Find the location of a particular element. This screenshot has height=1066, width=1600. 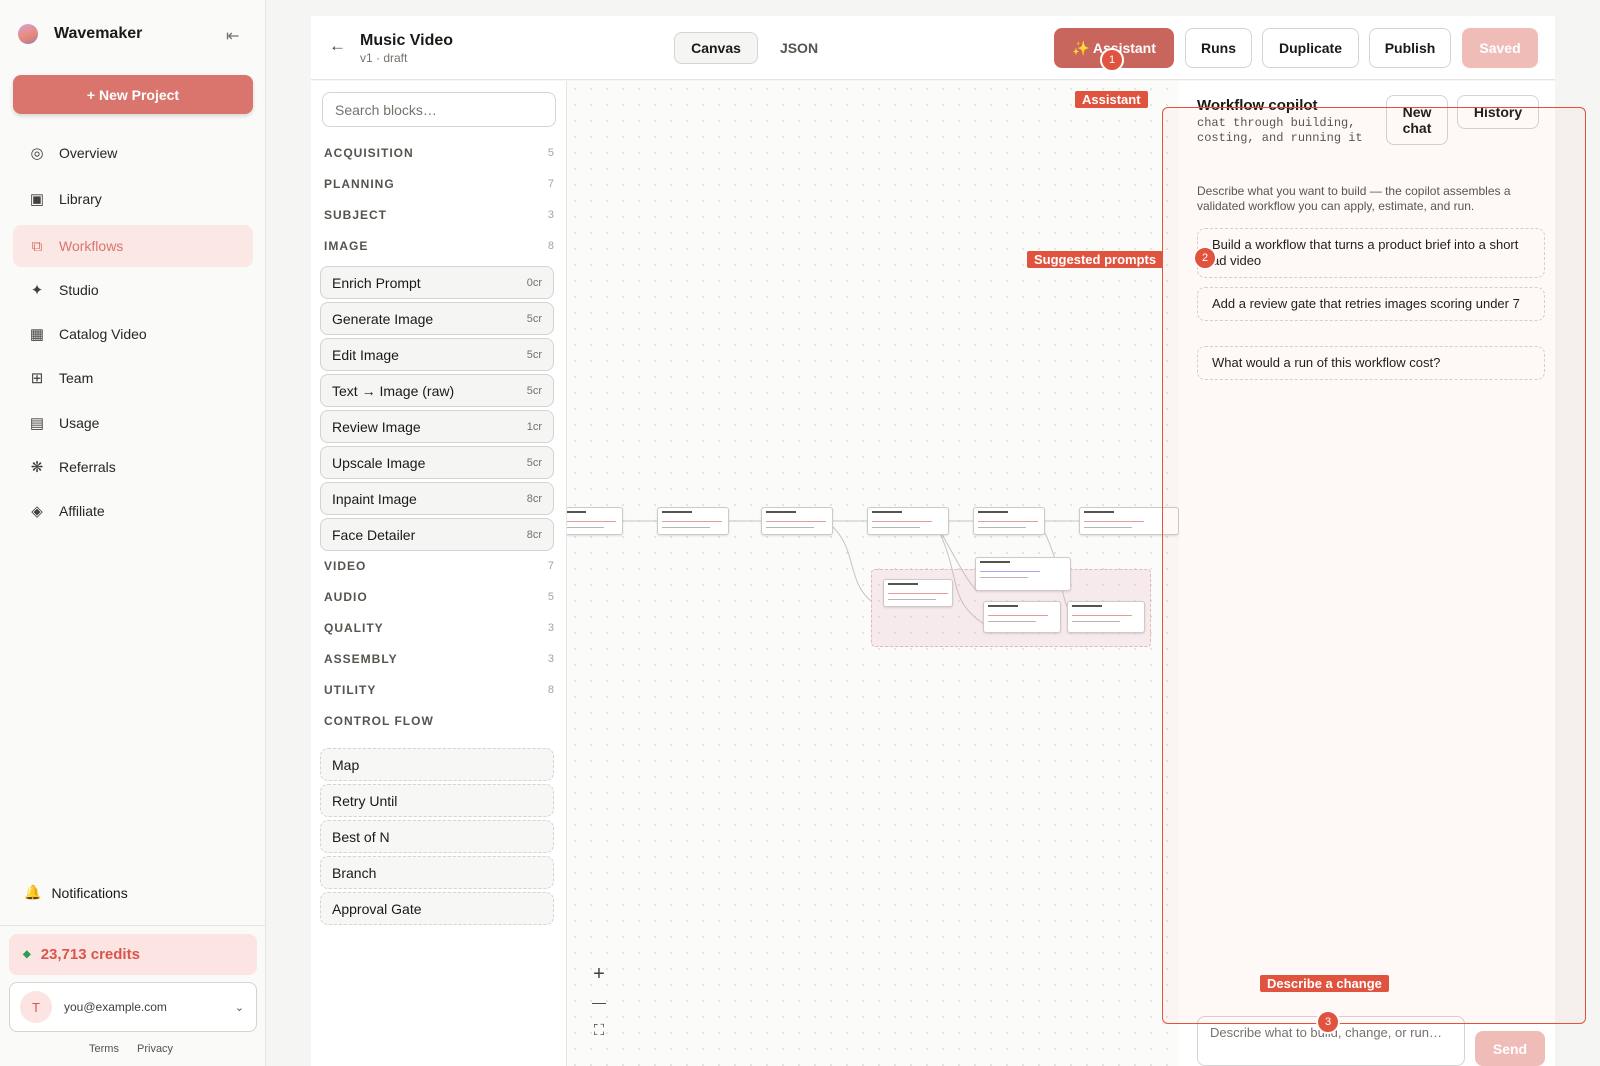

annotation-pin: 2 is located at coordinates (1205, 258).